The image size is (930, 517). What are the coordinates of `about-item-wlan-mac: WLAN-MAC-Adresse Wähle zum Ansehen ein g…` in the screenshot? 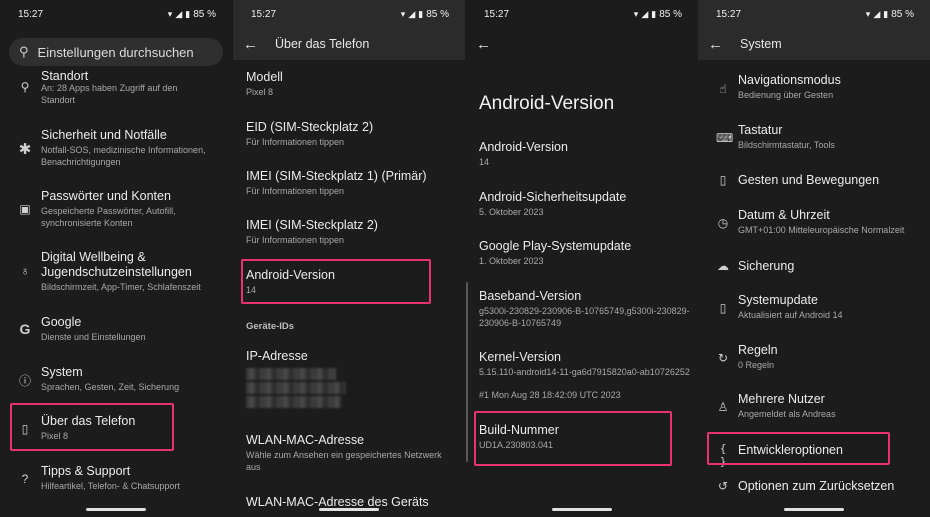 It's located at (349, 455).